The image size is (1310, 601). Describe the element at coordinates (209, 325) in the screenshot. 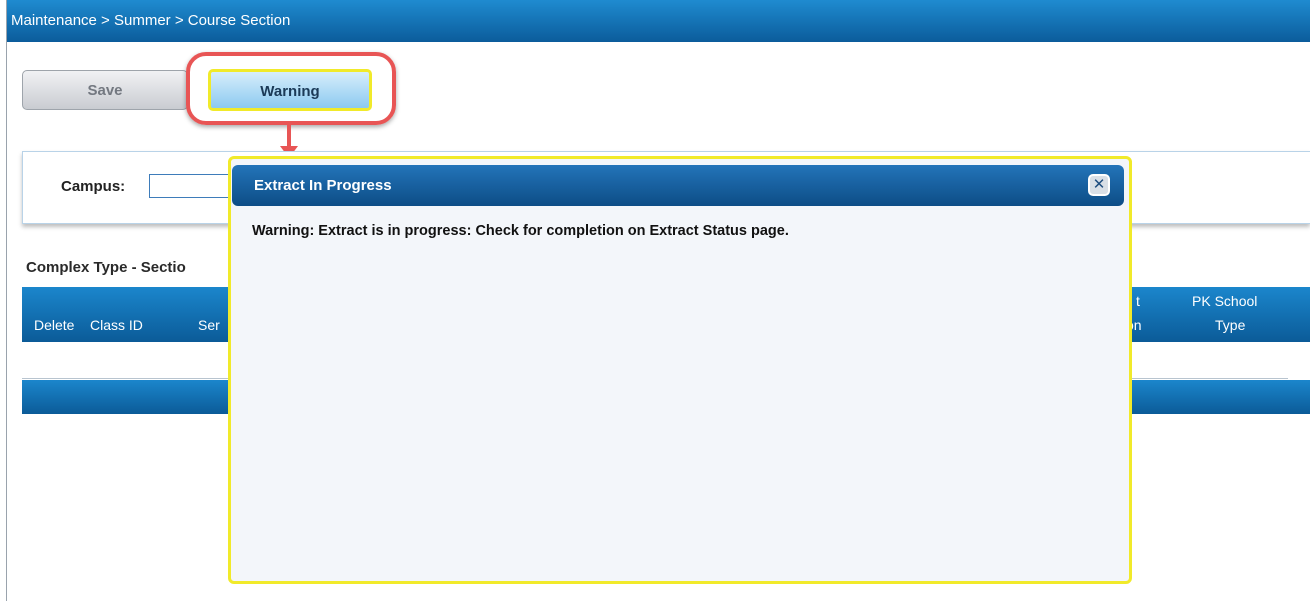

I see `column-header-ser: Ser` at that location.